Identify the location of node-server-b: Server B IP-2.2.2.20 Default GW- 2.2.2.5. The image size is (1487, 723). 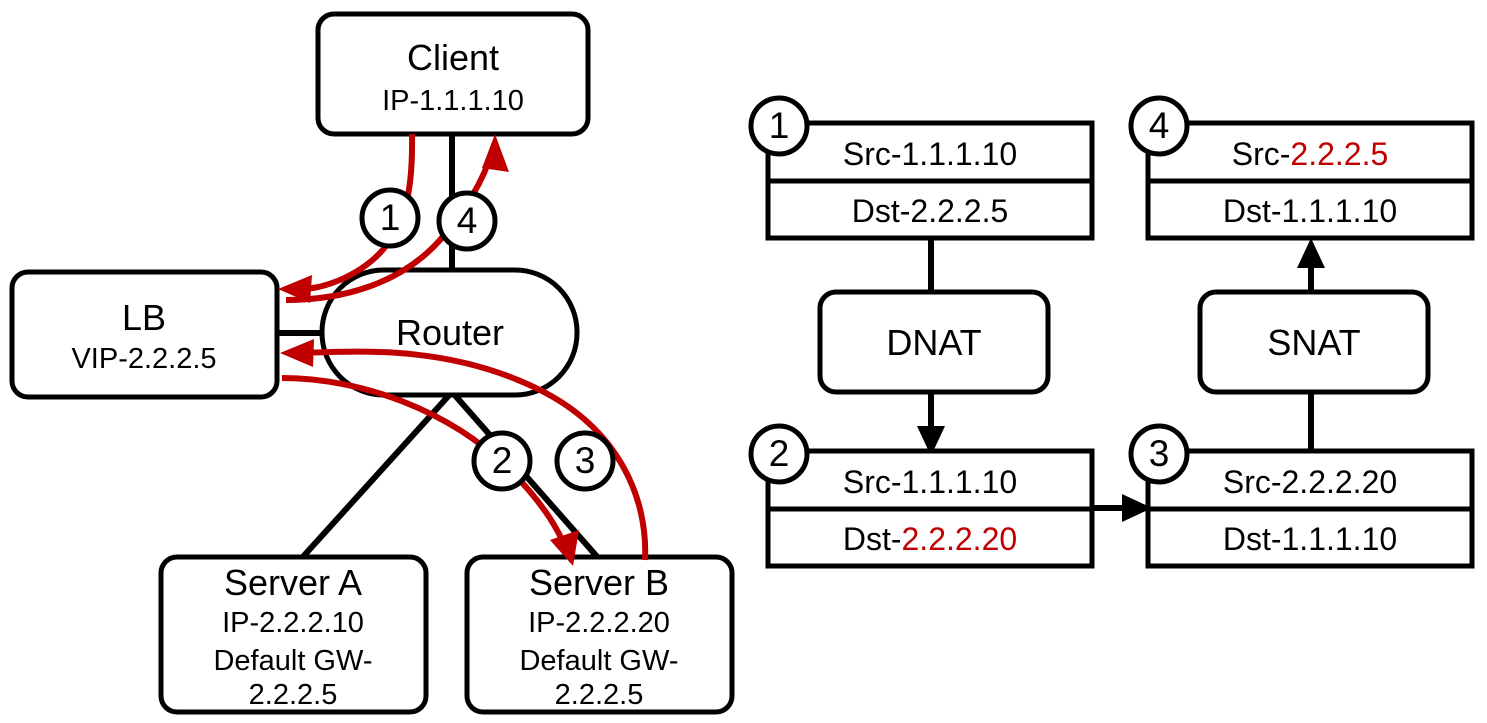
(599, 634).